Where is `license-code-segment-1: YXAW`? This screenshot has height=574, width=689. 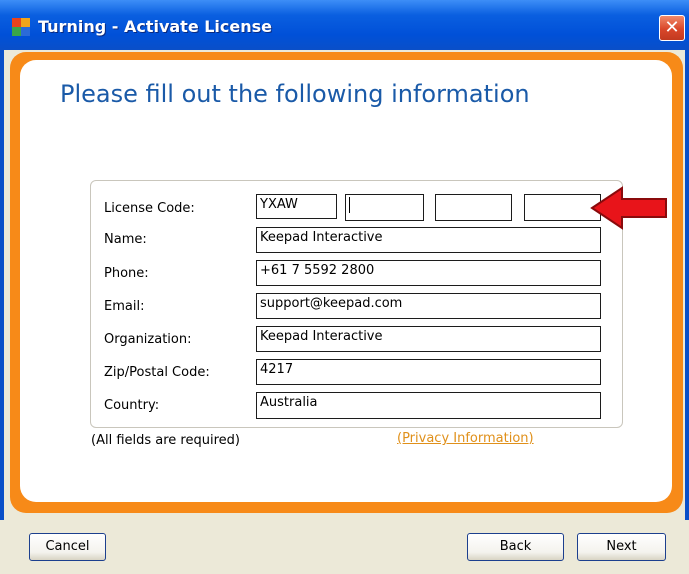
license-code-segment-1: YXAW is located at coordinates (296, 206).